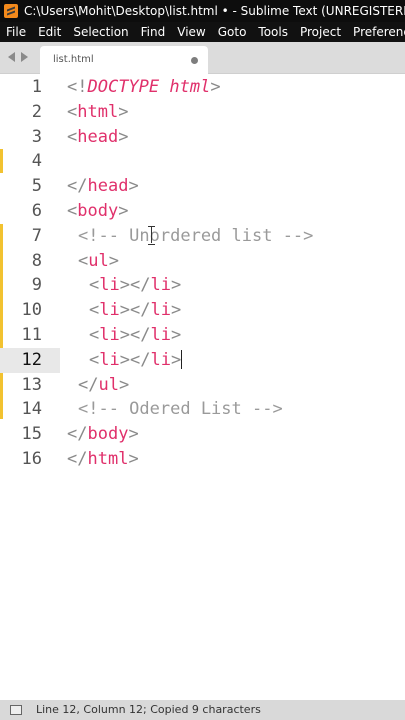  I want to click on line-number: 14, so click(31, 409).